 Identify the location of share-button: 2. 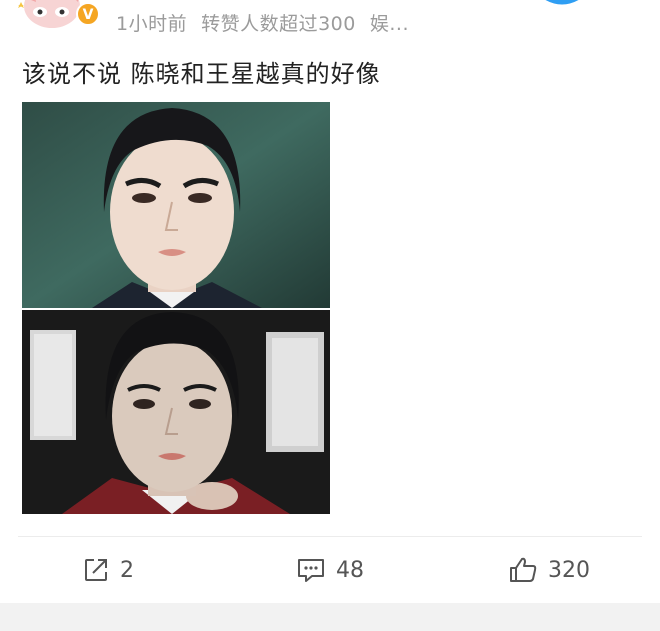
(108, 570).